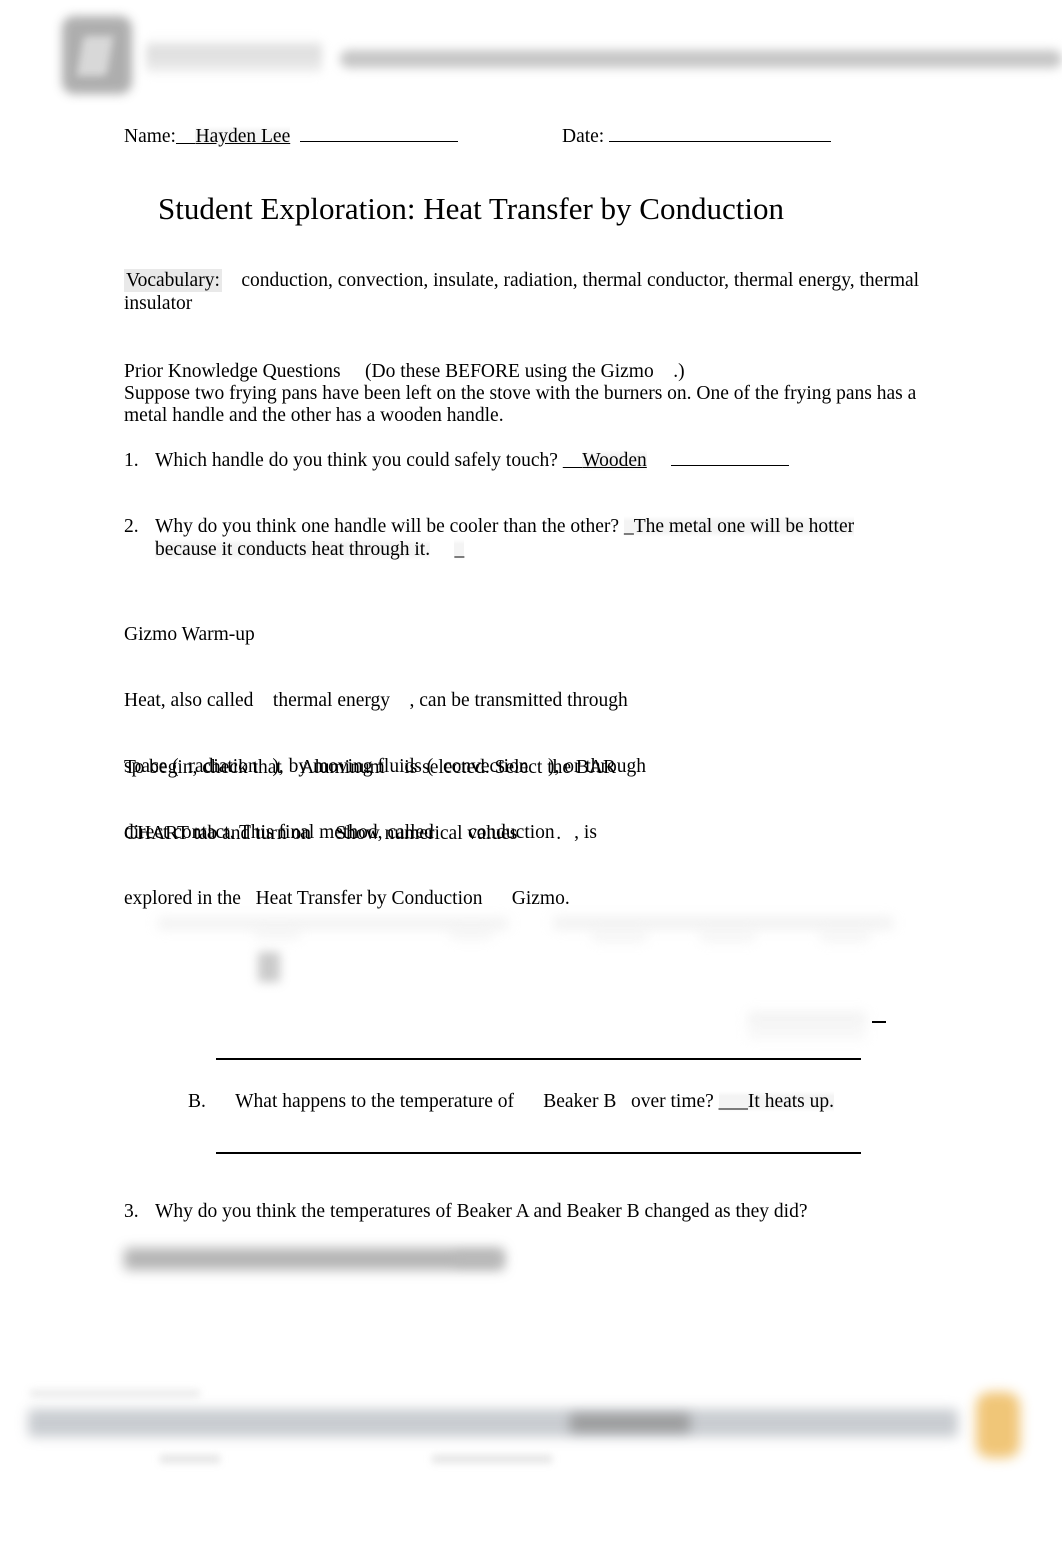 The width and height of the screenshot is (1062, 1561). Describe the element at coordinates (131, 460) in the screenshot. I see `question-1-number: 1.` at that location.